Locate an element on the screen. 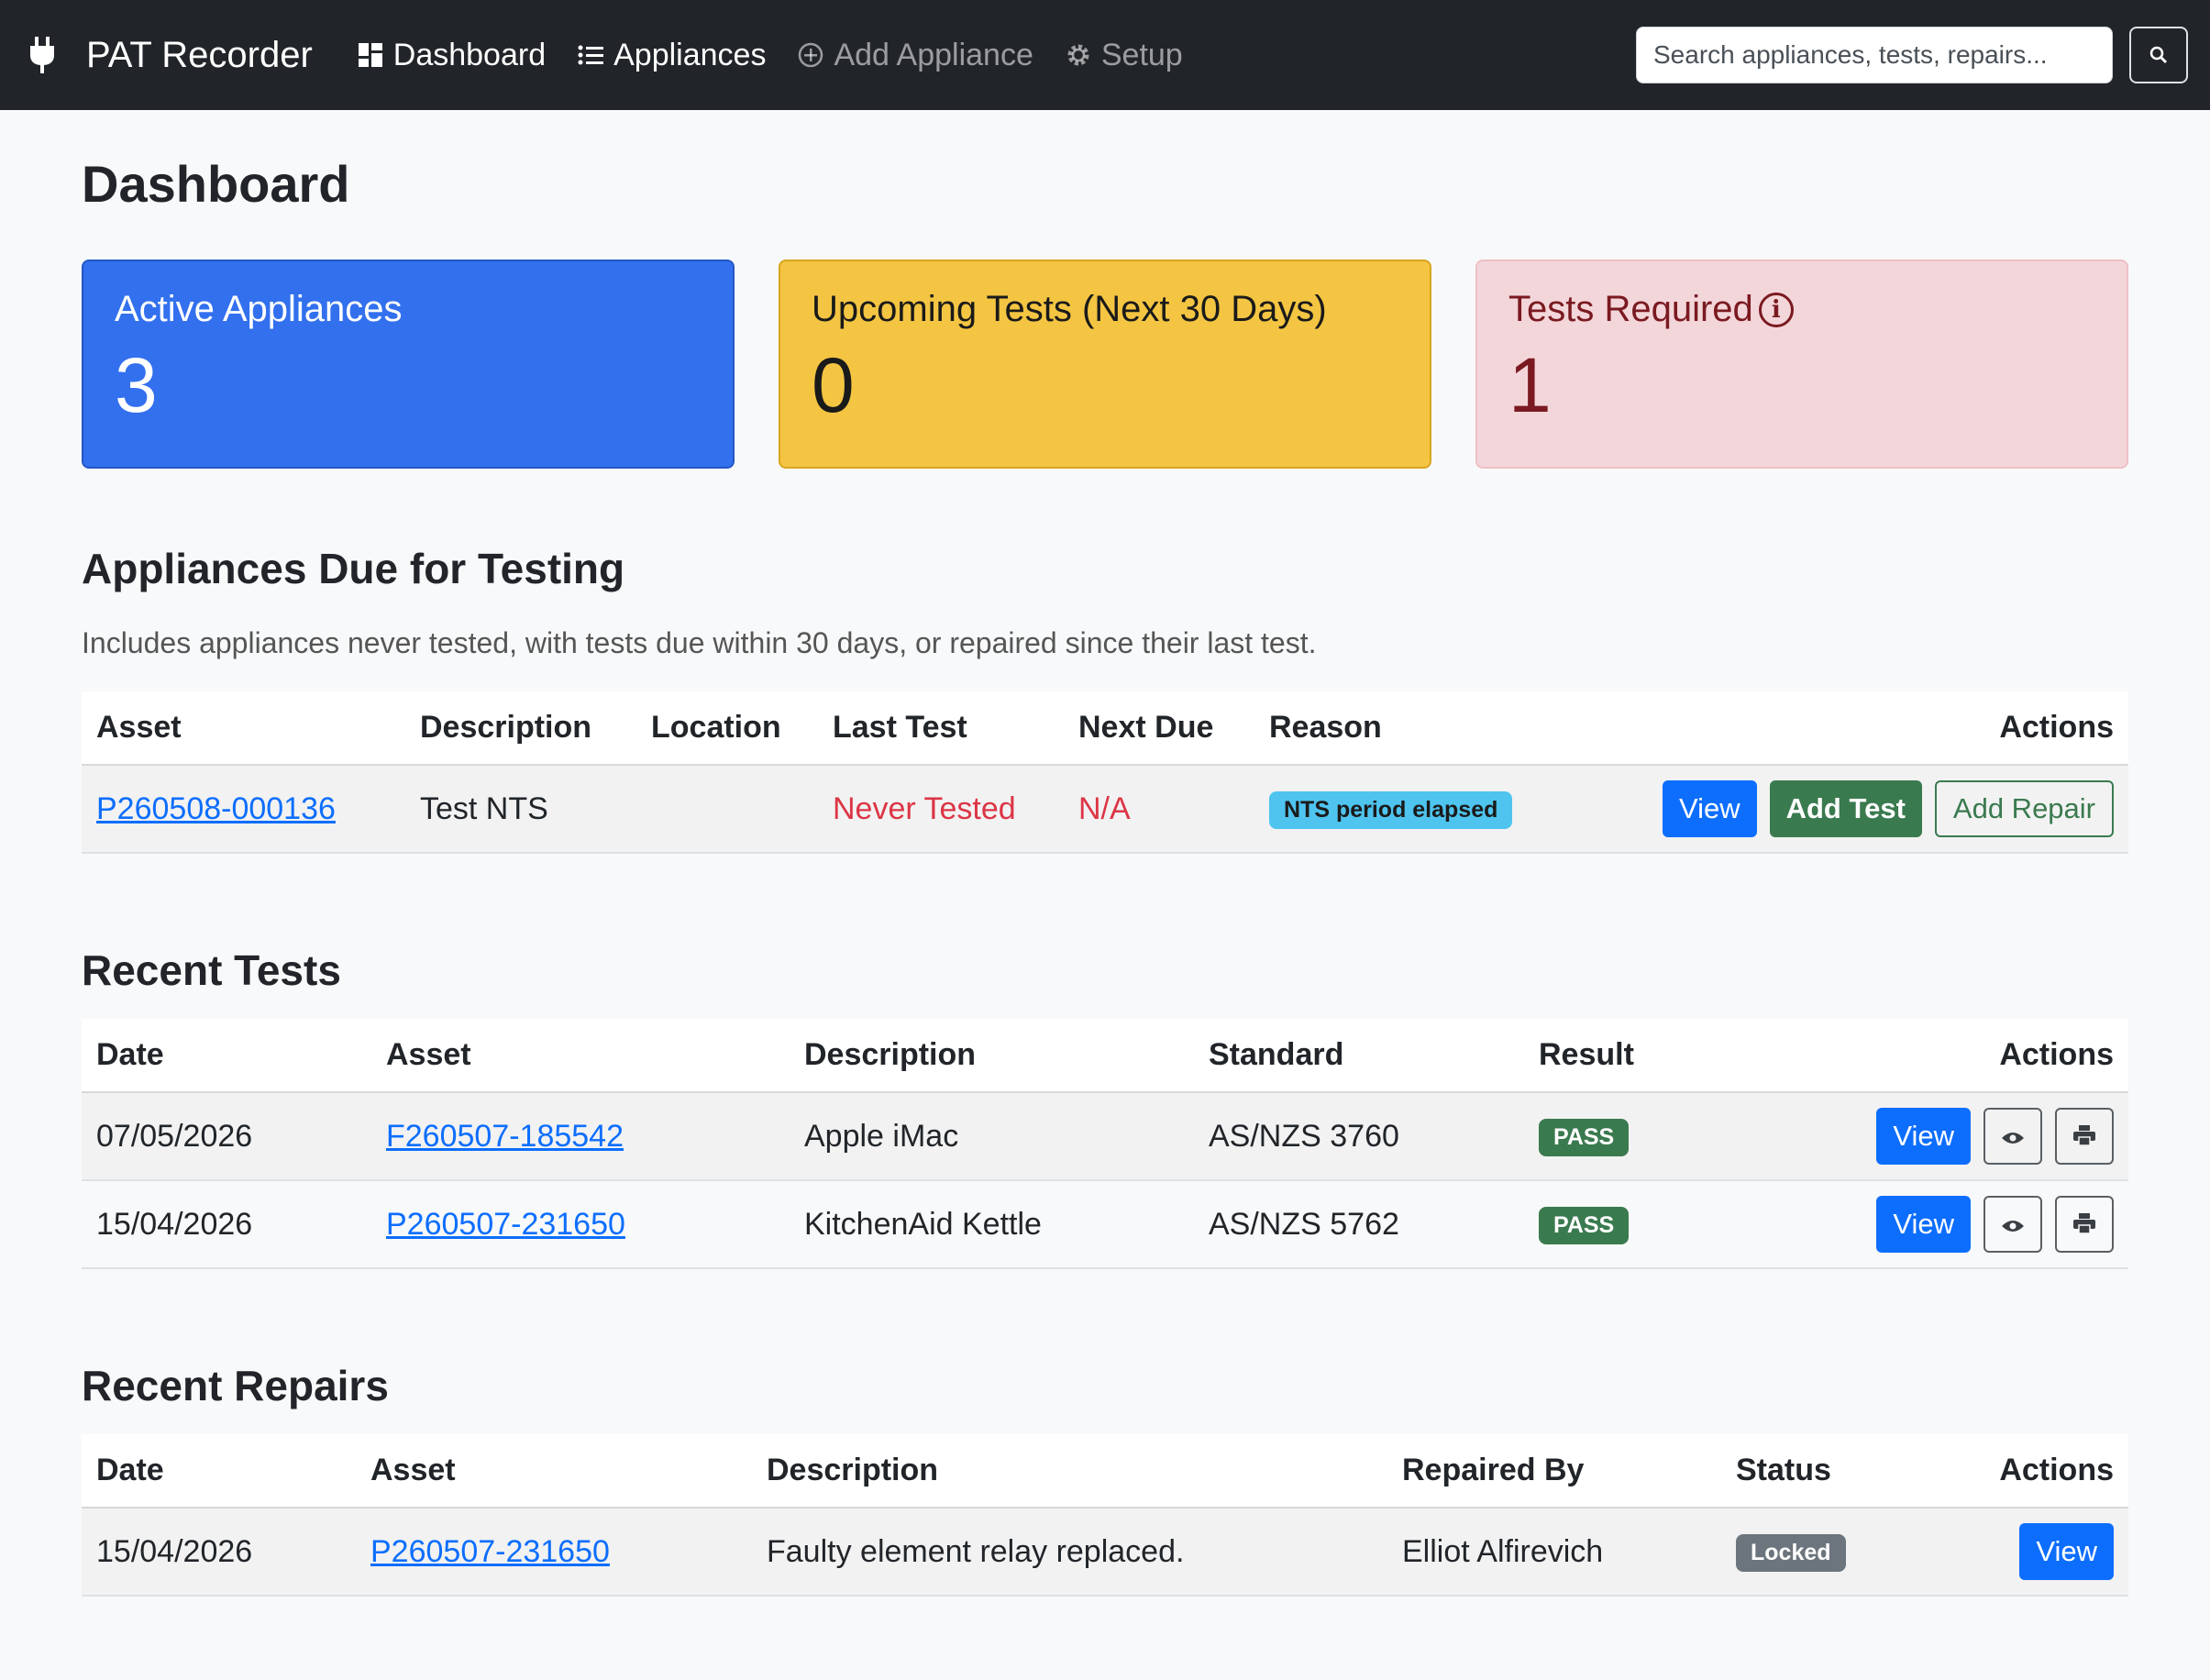  nav-add-appliance: Add Appliance is located at coordinates (915, 55).